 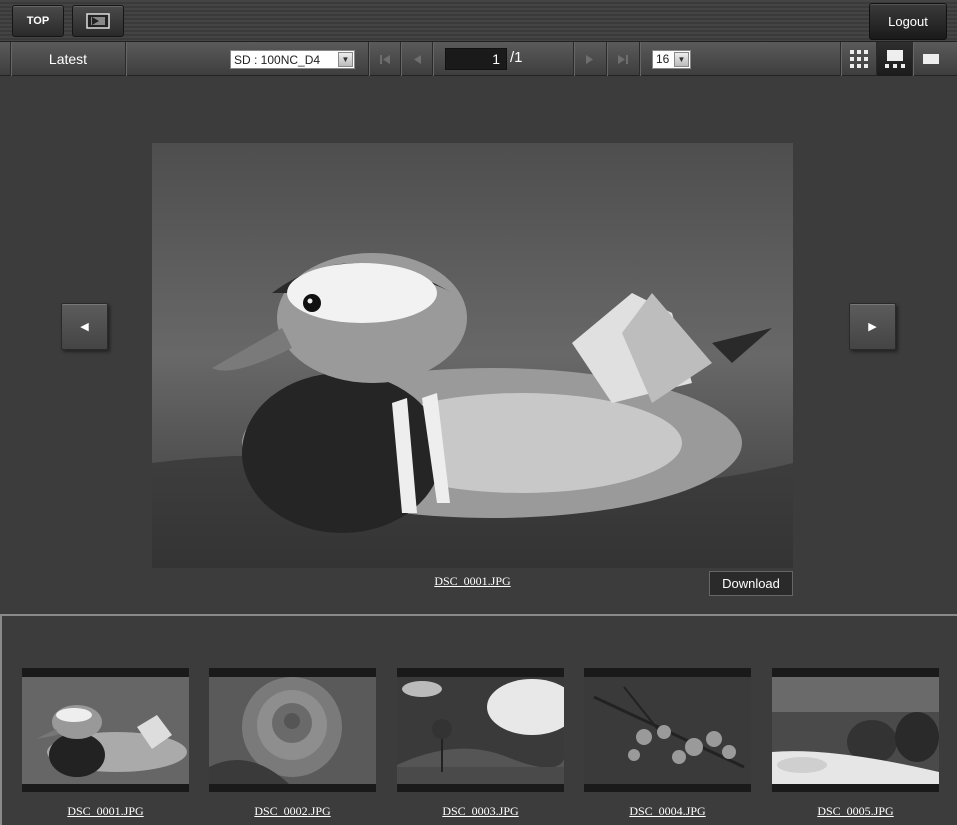 What do you see at coordinates (478, 21) in the screenshot?
I see `top-bar` at bounding box center [478, 21].